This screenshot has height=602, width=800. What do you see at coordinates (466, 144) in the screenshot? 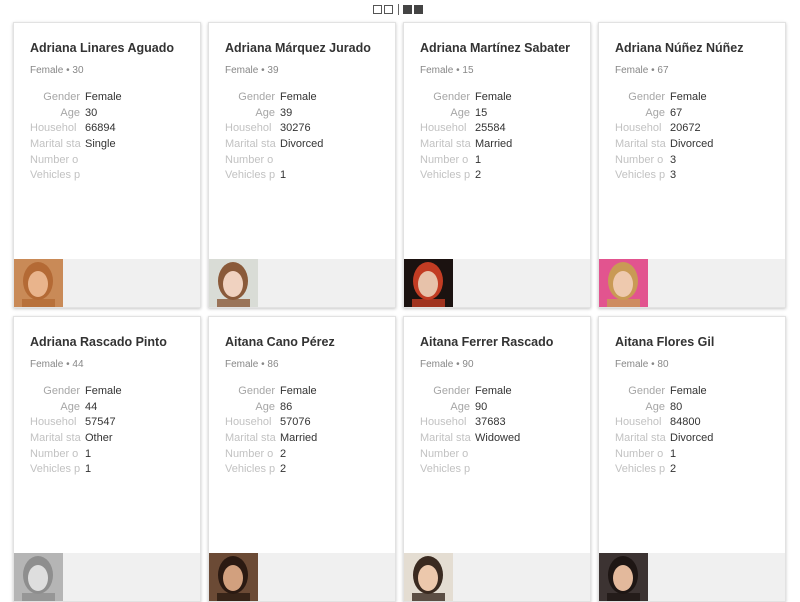
I see `field-row: Marital sta Married` at bounding box center [466, 144].